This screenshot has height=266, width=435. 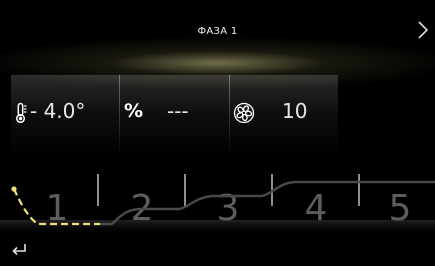 I want to click on humidity-value: ---, so click(x=178, y=111).